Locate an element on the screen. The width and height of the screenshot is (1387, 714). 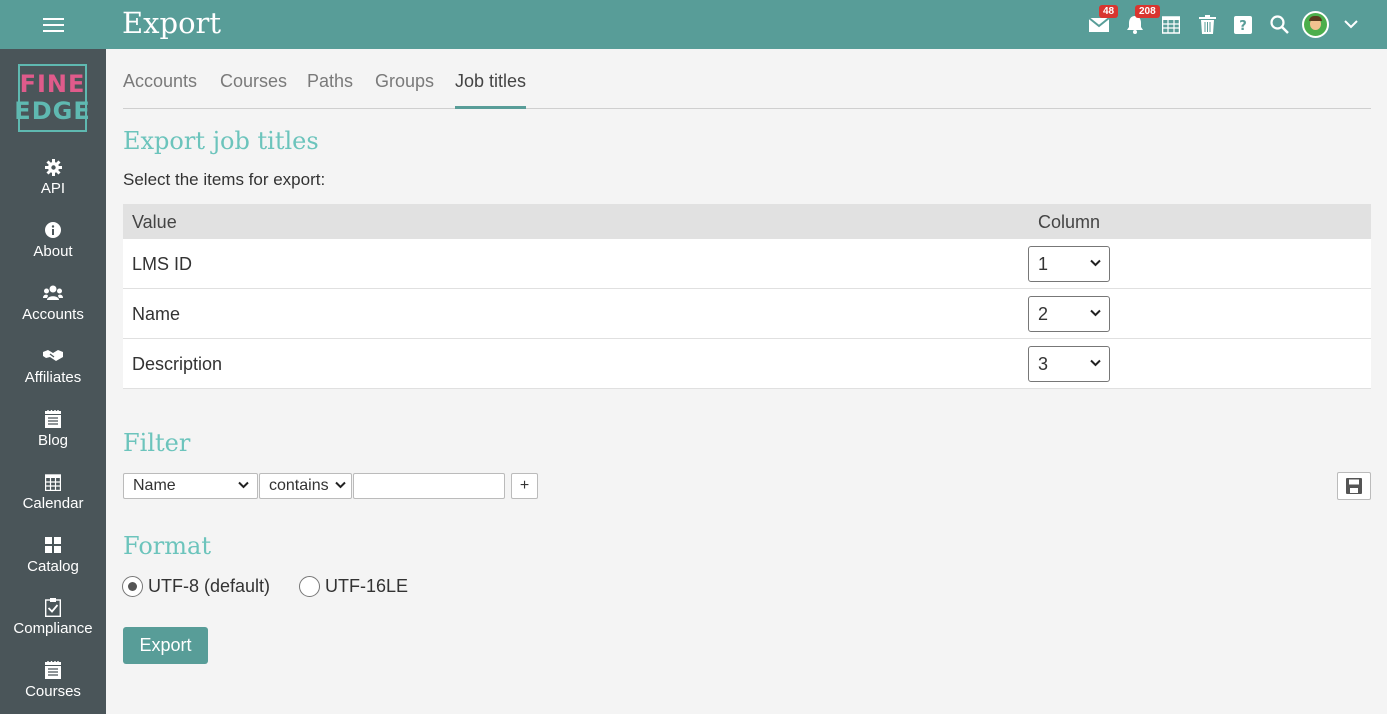
format-option-utf16le: UTF-16LE is located at coordinates (353, 586).